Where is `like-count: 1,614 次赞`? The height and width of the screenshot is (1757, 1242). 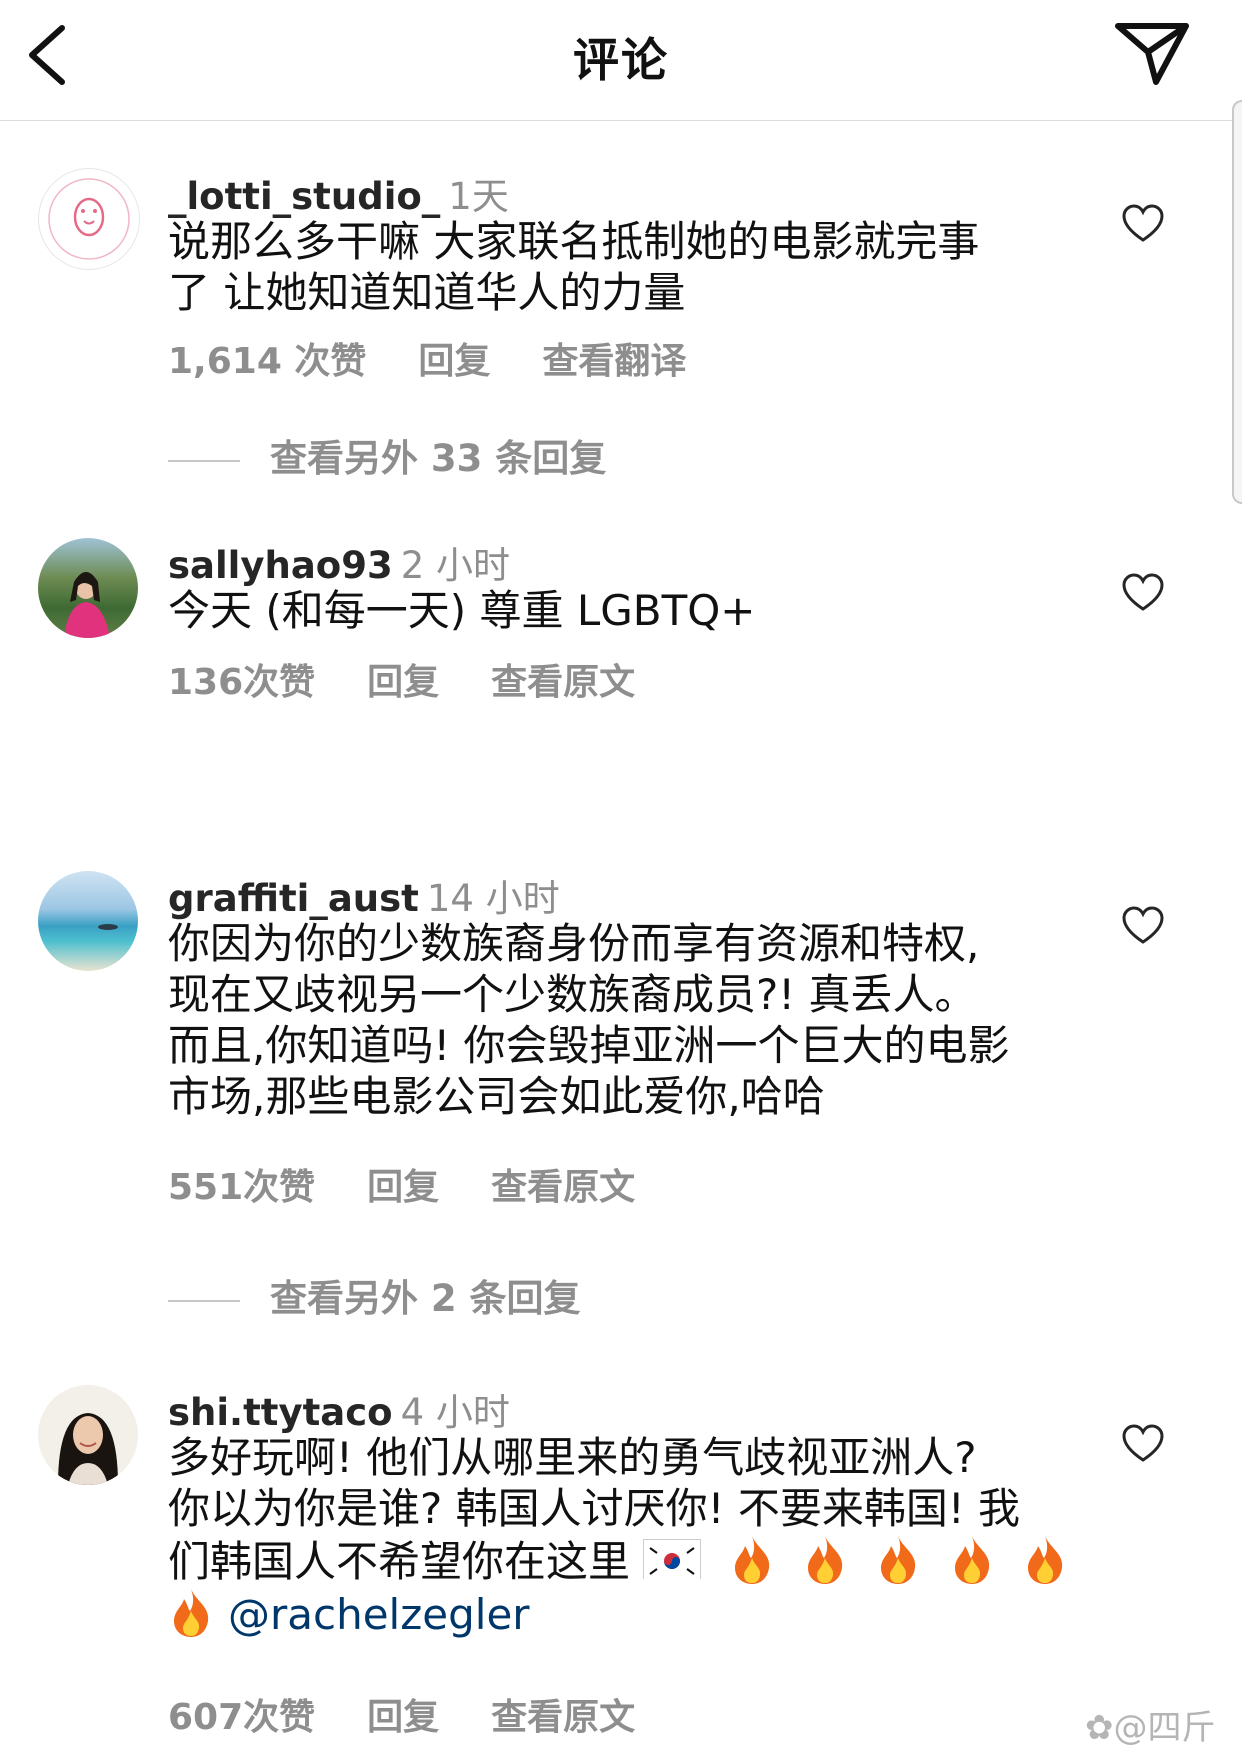
like-count: 1,614 次赞 is located at coordinates (267, 361).